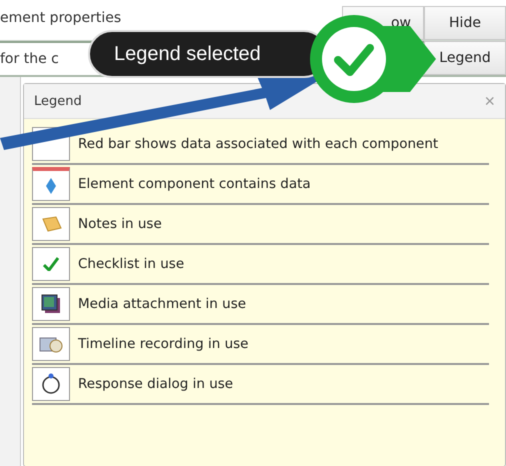 This screenshot has width=506, height=466. Describe the element at coordinates (51, 186) in the screenshot. I see `diamond-icon` at that location.